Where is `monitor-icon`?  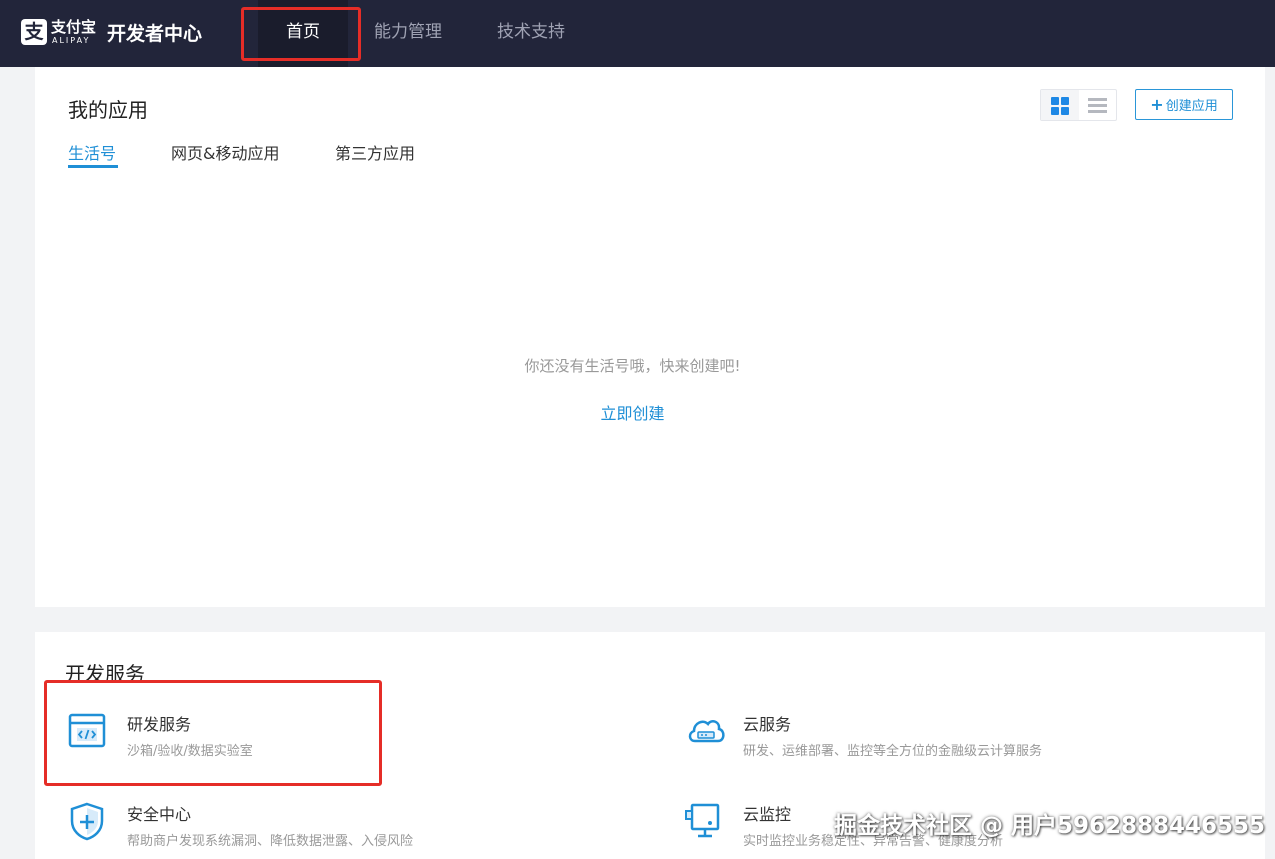 monitor-icon is located at coordinates (702, 820).